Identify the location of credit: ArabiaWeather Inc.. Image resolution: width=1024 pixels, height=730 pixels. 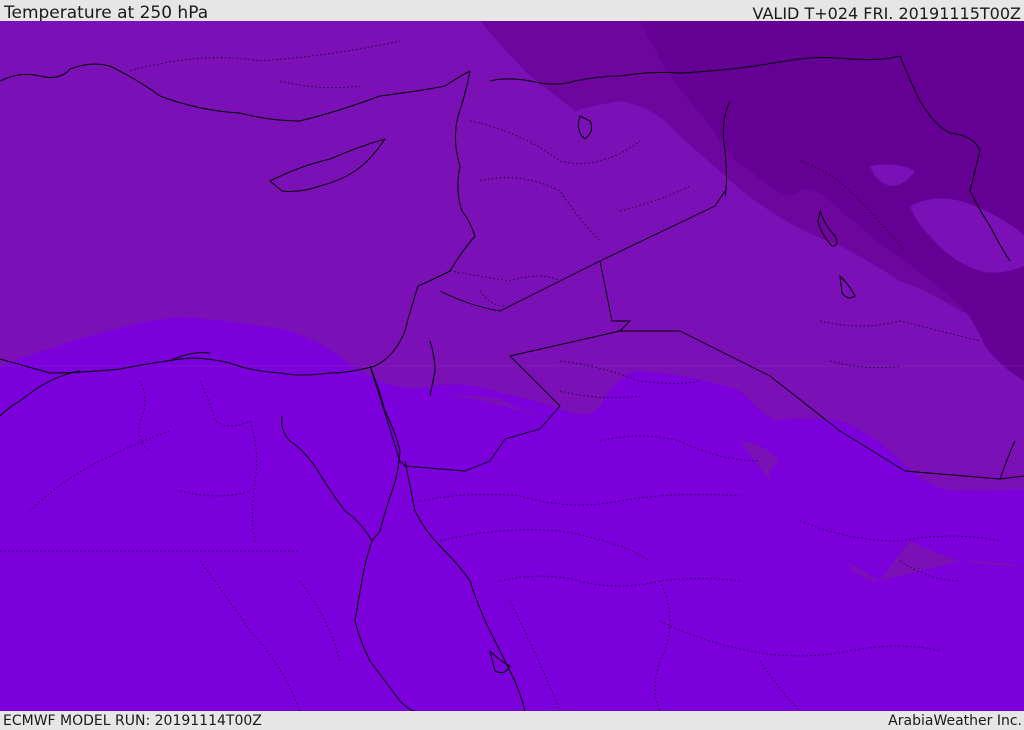
(955, 721).